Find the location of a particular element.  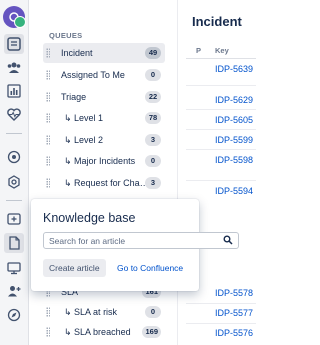

knowledge-base-icon is located at coordinates (14, 243).